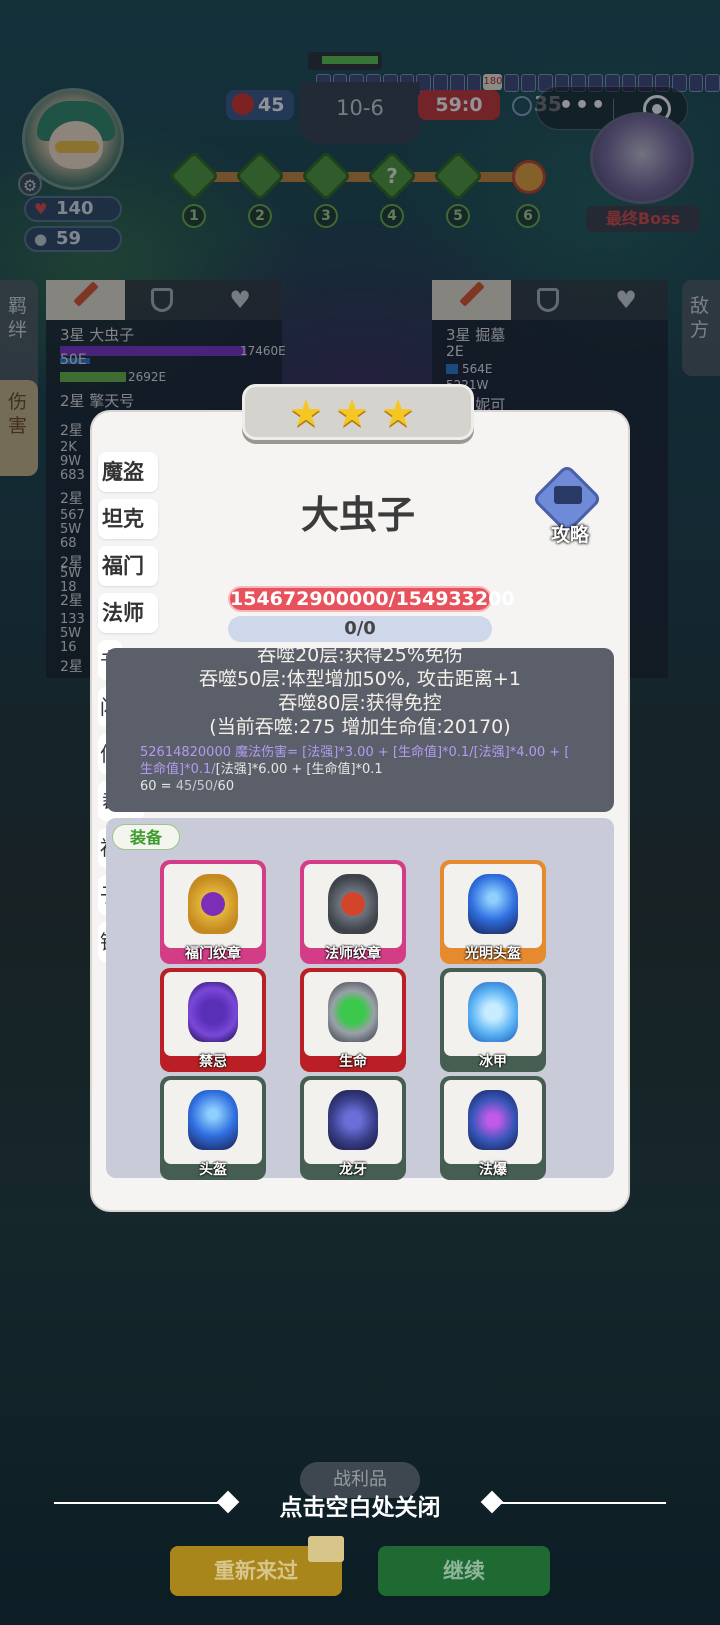 The image size is (720, 1625). I want to click on equip-slot: 生命, so click(353, 1020).